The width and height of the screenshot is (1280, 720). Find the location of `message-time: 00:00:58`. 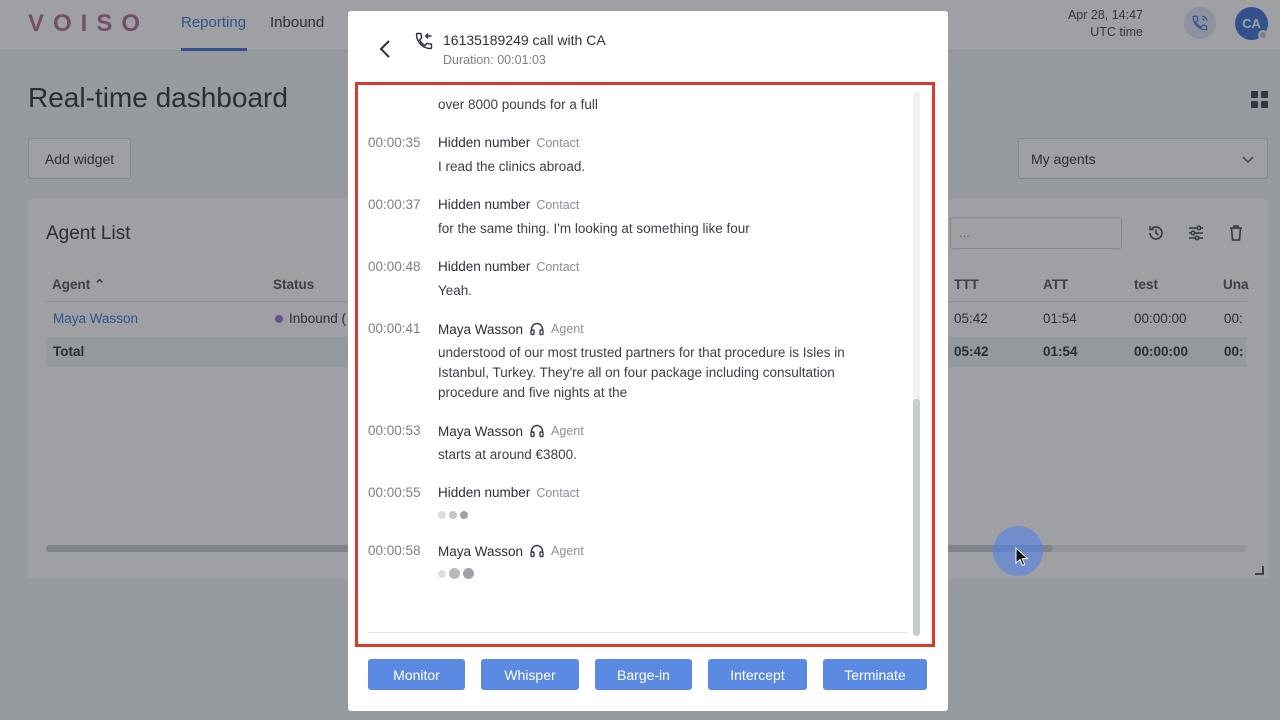

message-time: 00:00:58 is located at coordinates (394, 550).